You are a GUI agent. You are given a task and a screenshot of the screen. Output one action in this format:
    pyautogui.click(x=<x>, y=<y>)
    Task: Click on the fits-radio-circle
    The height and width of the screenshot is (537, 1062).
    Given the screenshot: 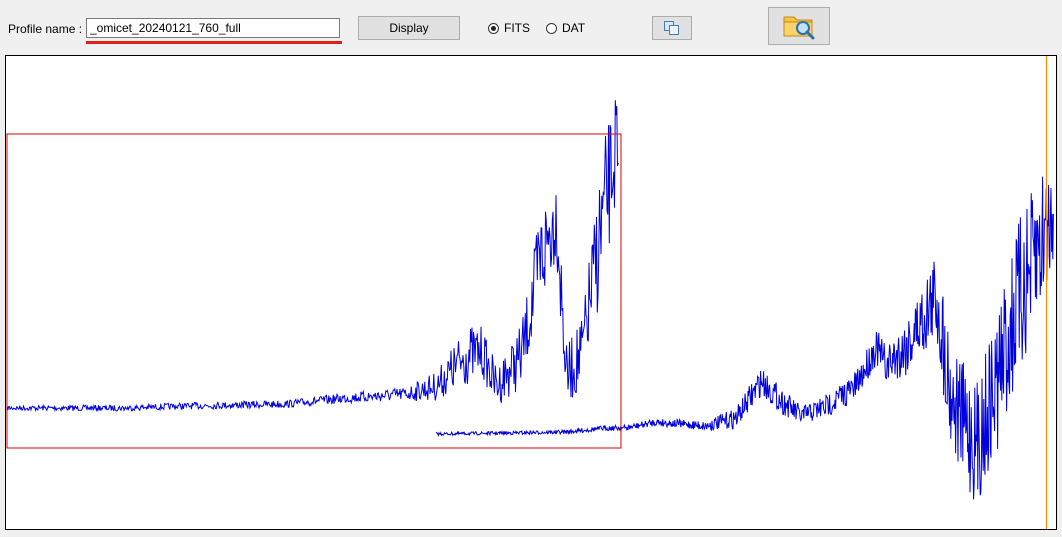 What is the action you would take?
    pyautogui.click(x=493, y=28)
    